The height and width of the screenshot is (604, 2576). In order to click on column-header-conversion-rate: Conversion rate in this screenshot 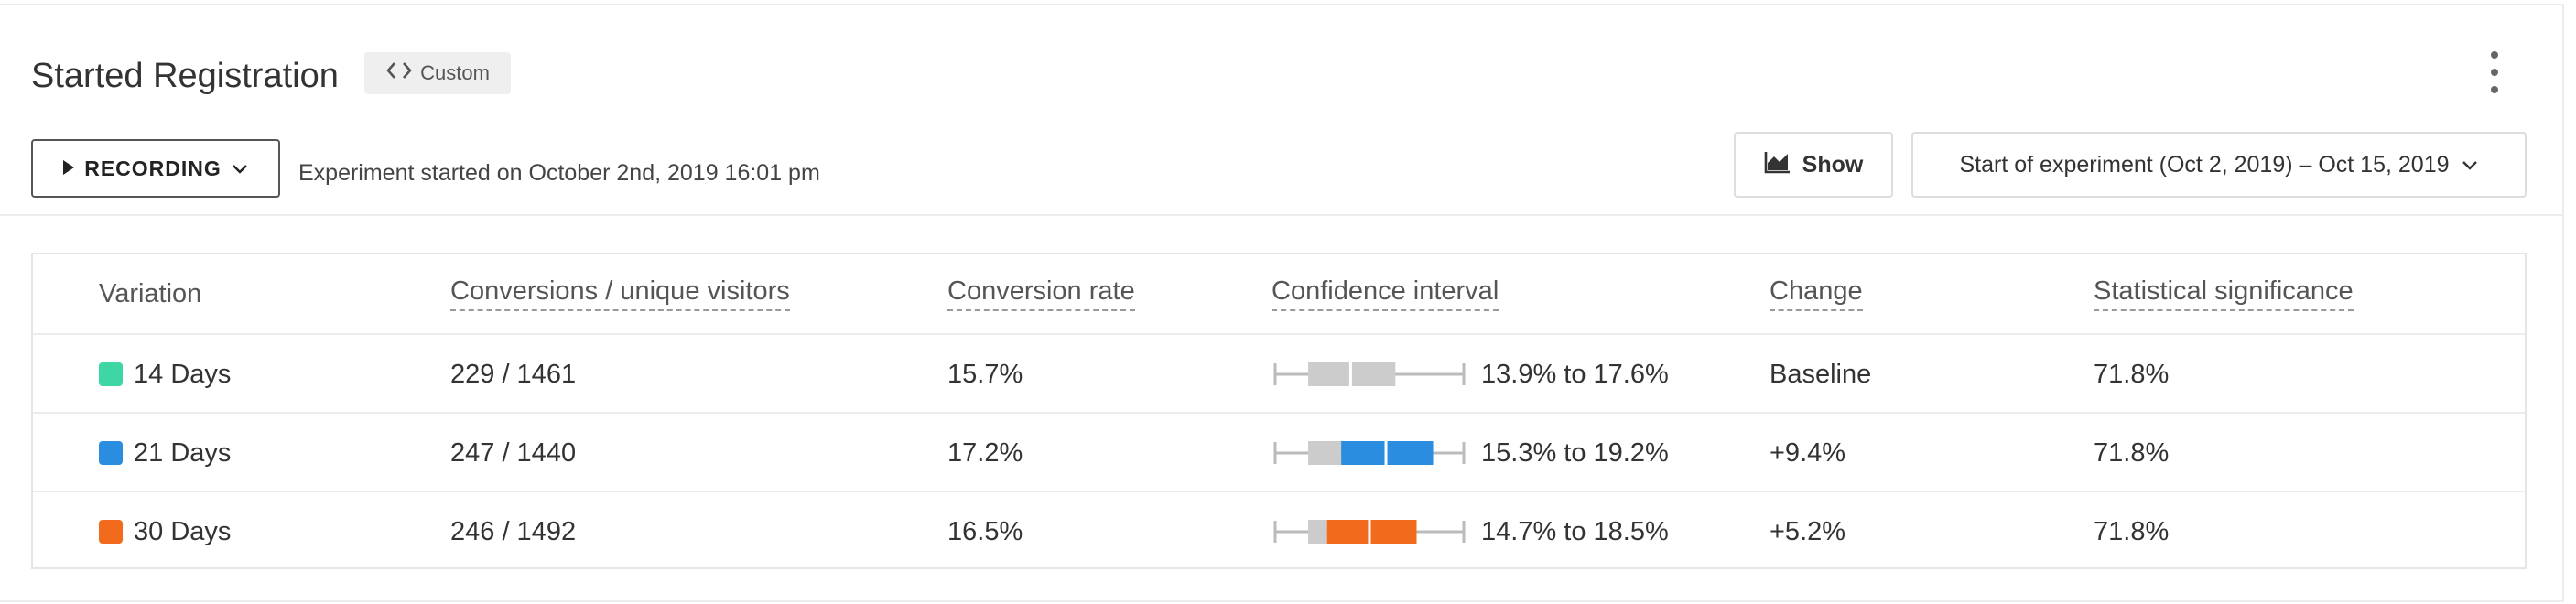, I will do `click(1041, 293)`.